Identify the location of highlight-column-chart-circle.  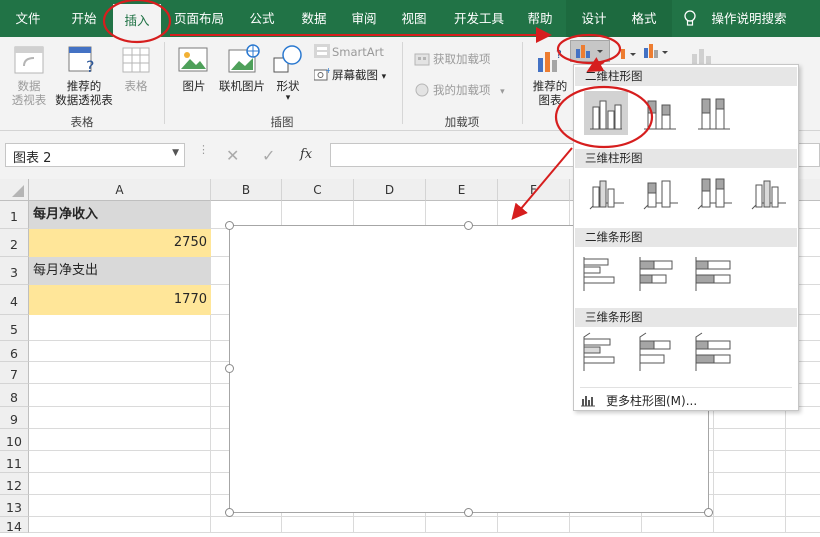
(589, 49).